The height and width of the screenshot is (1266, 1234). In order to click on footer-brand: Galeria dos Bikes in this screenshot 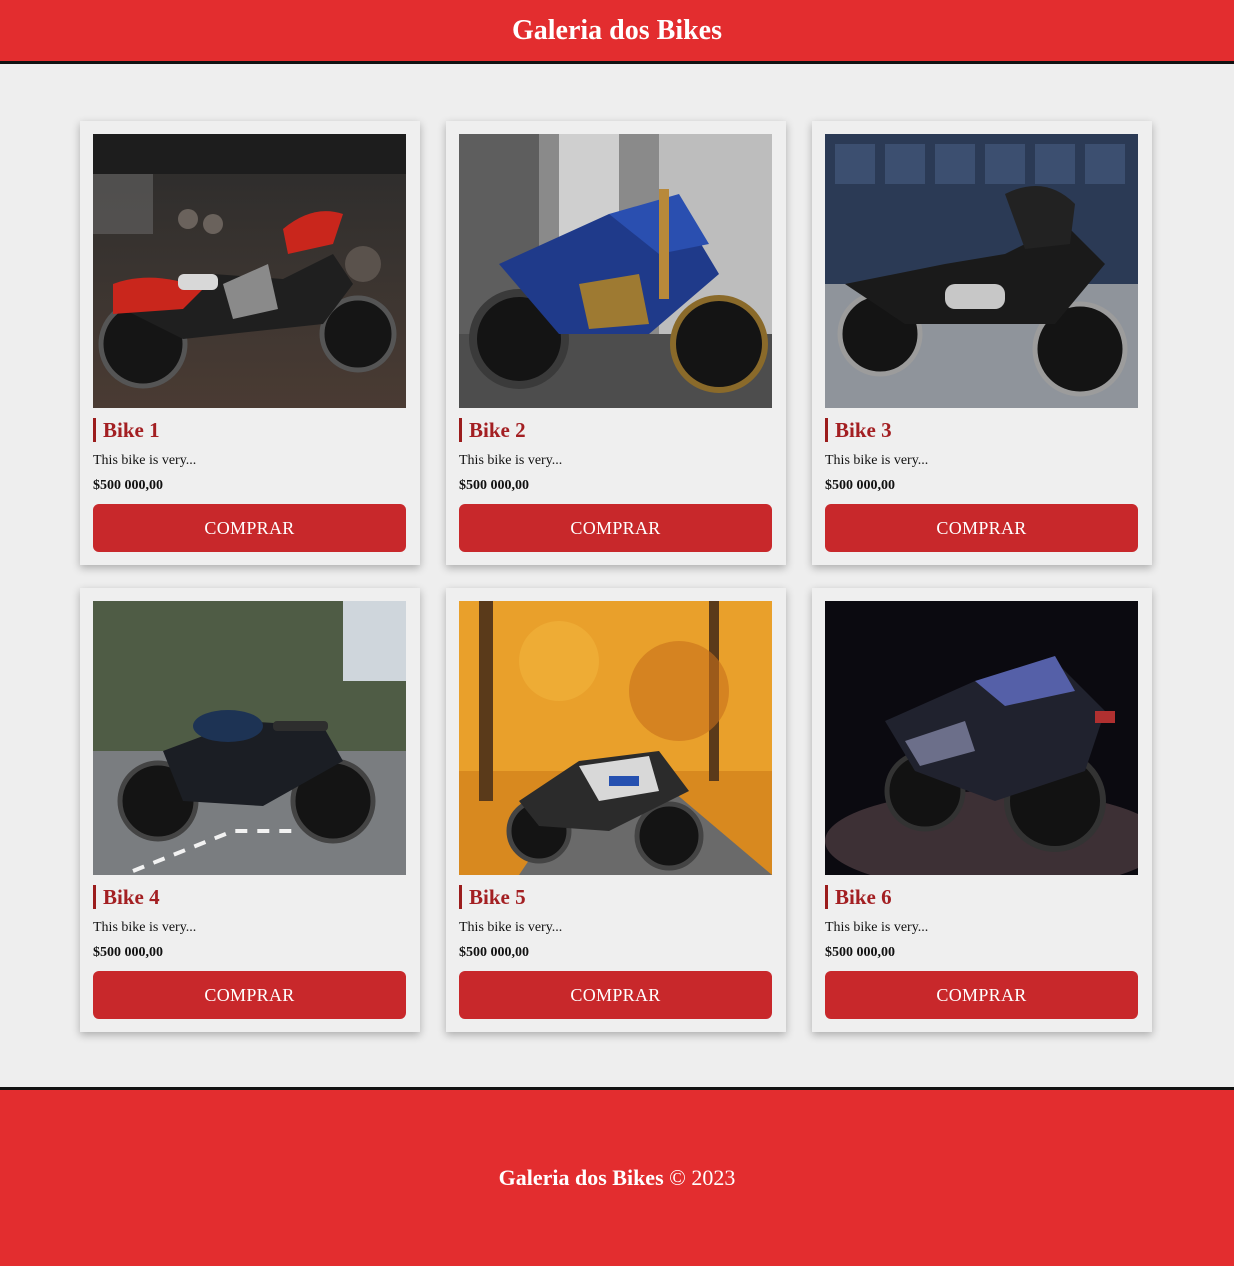, I will do `click(581, 1177)`.